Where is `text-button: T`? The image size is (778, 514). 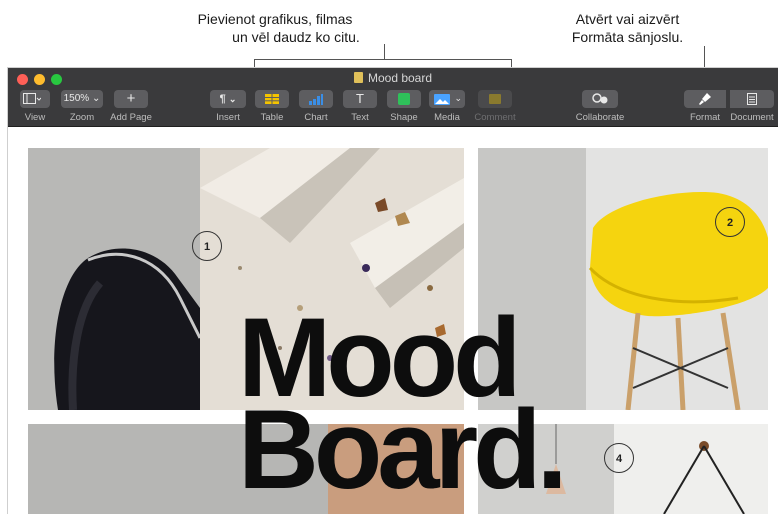
text-button: T is located at coordinates (360, 99).